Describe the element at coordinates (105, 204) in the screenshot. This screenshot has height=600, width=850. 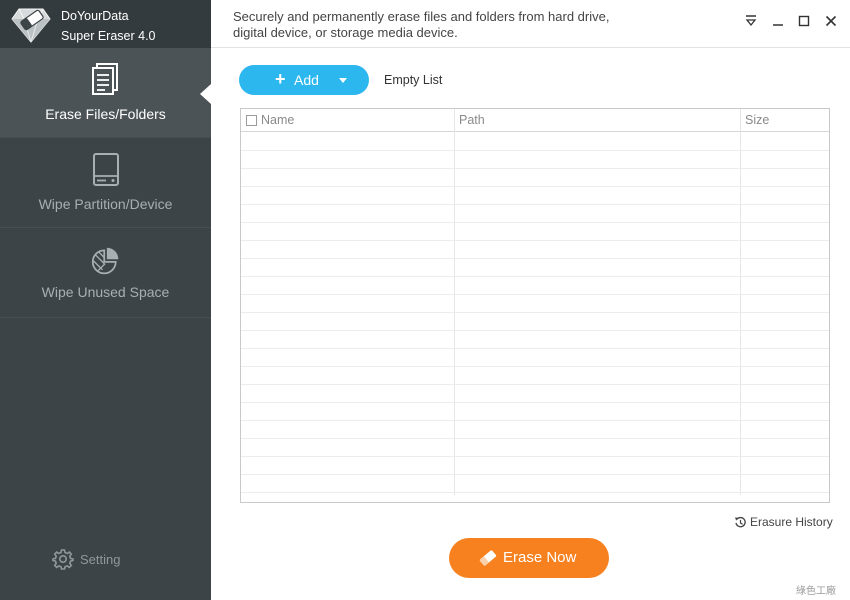
I see `sidebar-item-label: Wipe Partition/Device` at that location.